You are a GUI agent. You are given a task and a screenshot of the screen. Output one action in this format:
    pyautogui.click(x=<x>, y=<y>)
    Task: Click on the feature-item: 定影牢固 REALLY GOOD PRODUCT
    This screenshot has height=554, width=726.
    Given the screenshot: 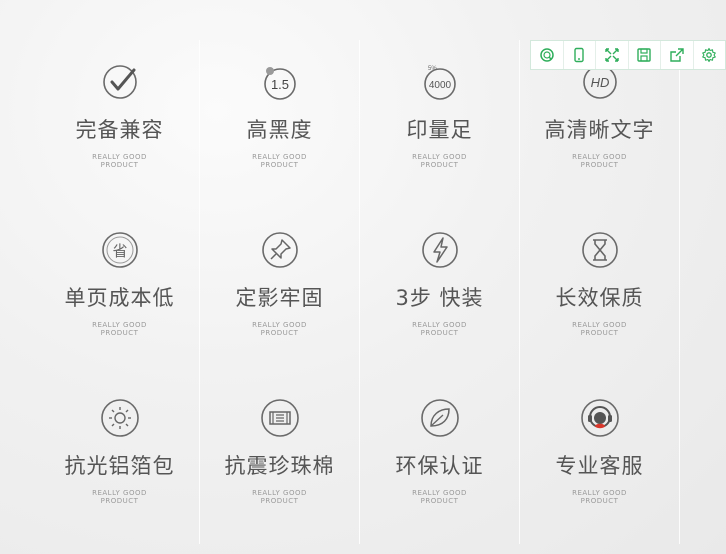 What is the action you would take?
    pyautogui.click(x=280, y=292)
    